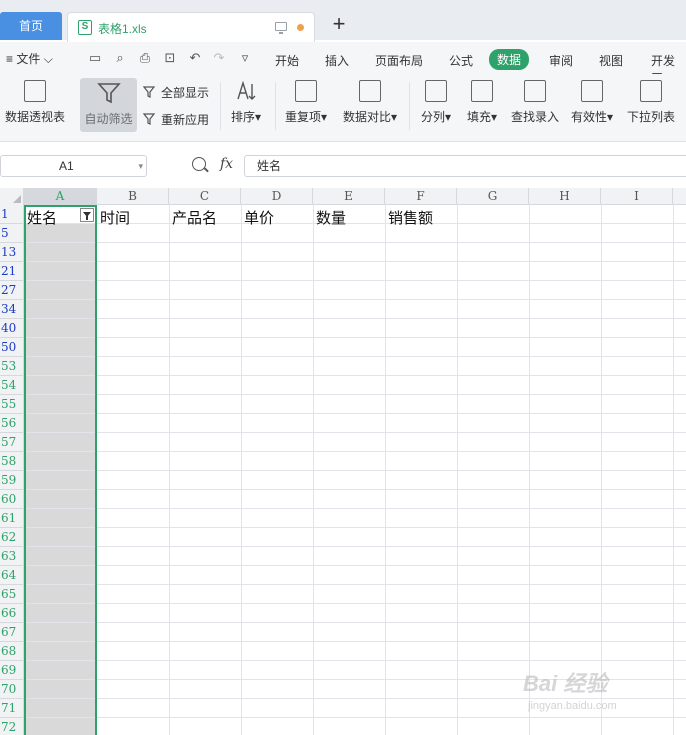 This screenshot has height=735, width=686. I want to click on row-header: 66, so click(12, 613).